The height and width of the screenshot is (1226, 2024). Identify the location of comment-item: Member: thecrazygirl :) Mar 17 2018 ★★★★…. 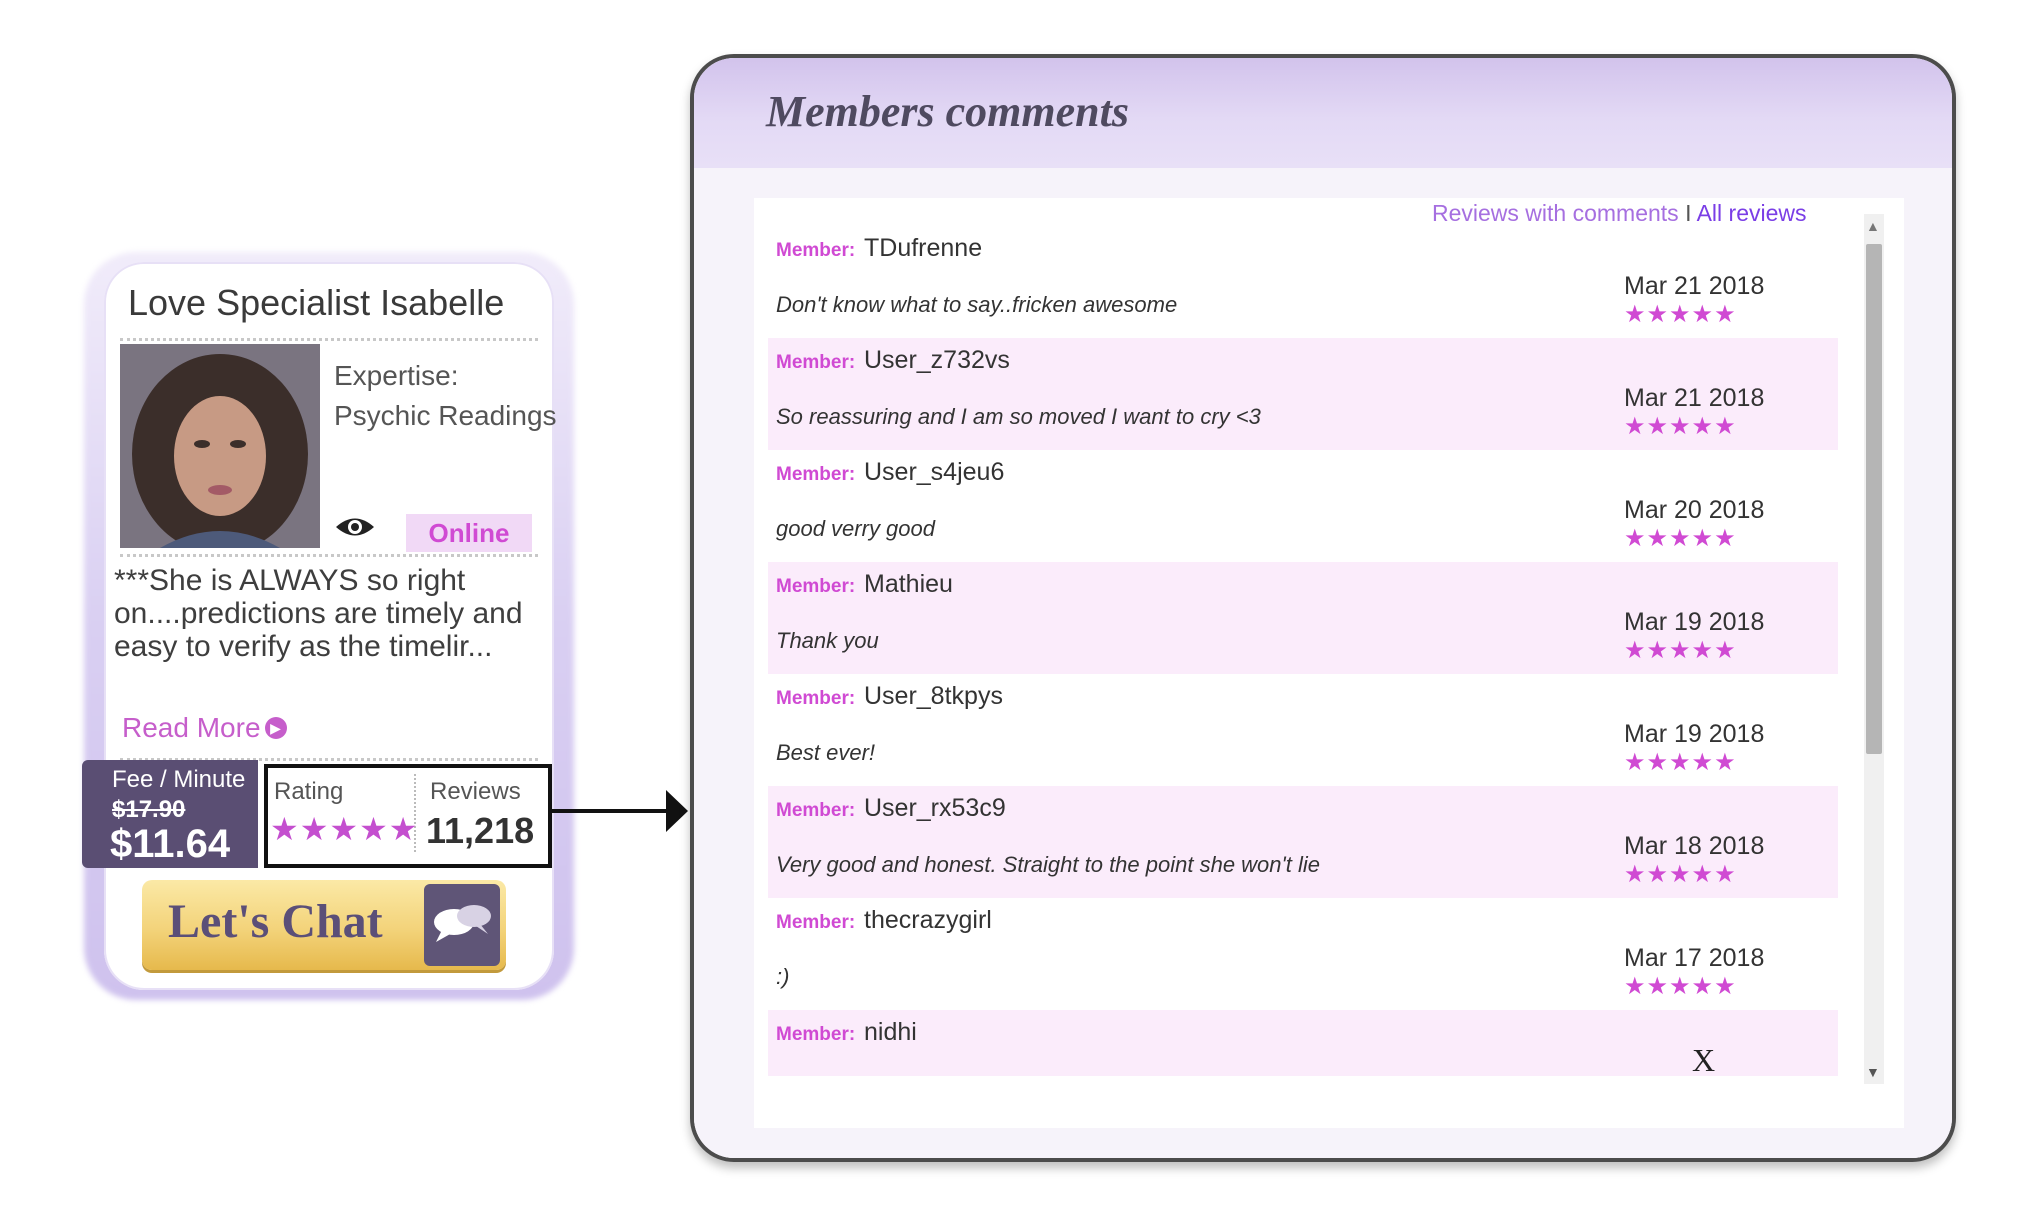
(1303, 954).